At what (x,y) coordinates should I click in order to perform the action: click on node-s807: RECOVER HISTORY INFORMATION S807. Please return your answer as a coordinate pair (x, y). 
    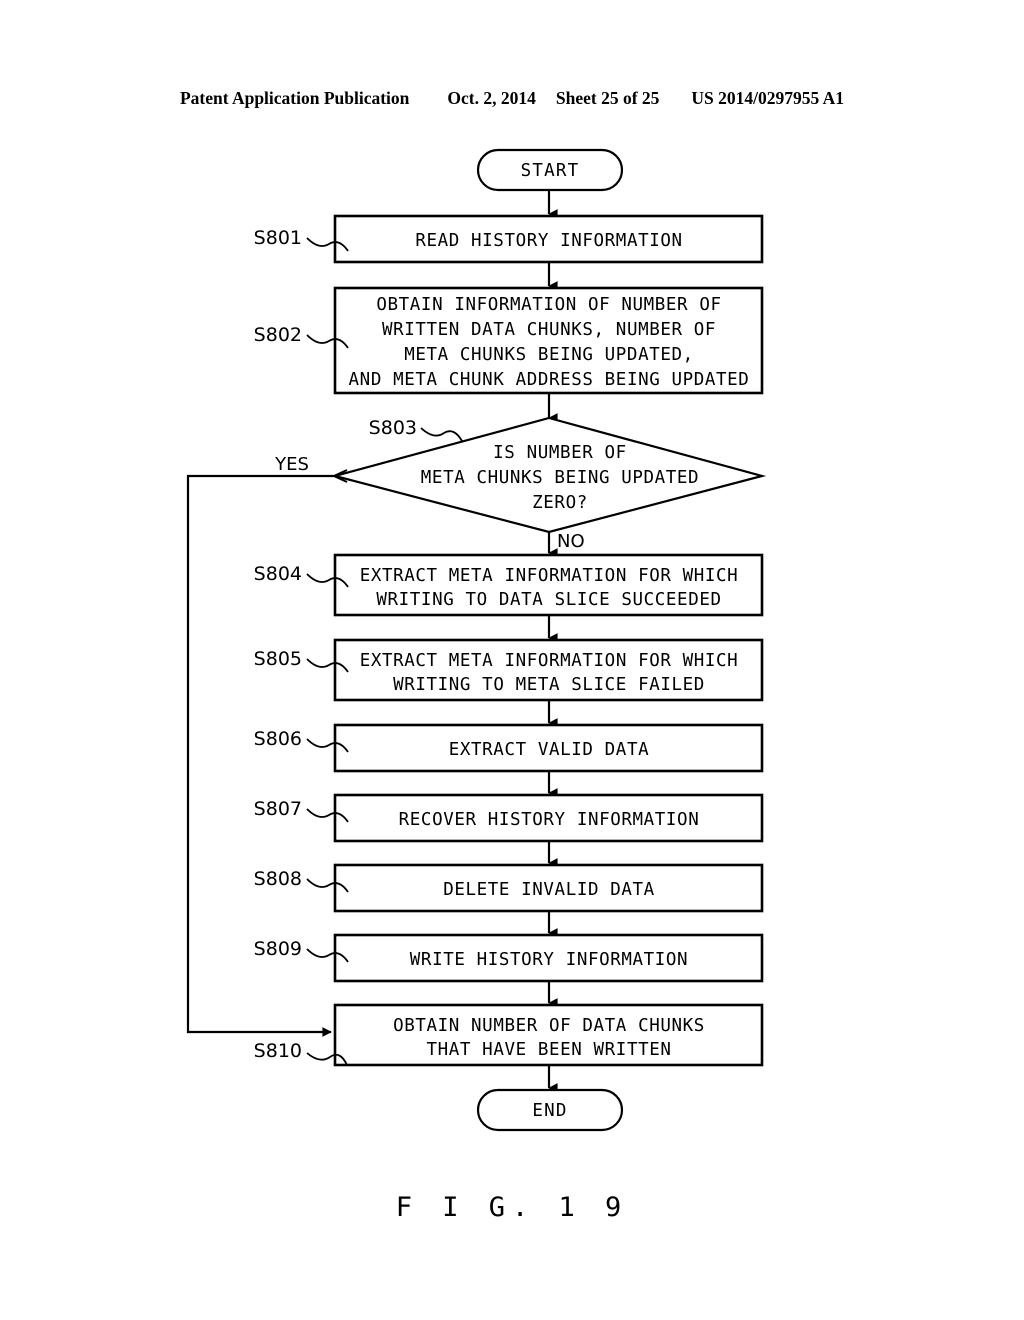
    Looking at the image, I should click on (509, 818).